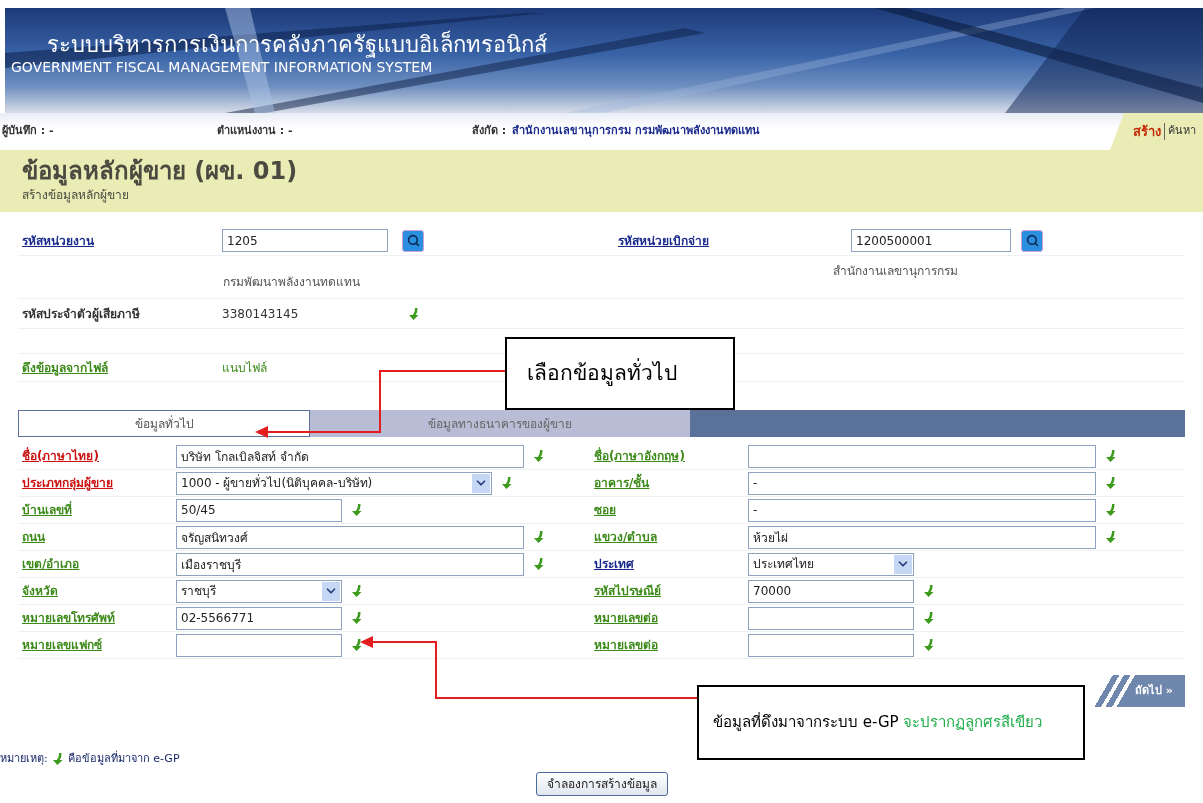  Describe the element at coordinates (97, 645) in the screenshot. I see `field-label: หมายเลขแฟกซ์` at that location.